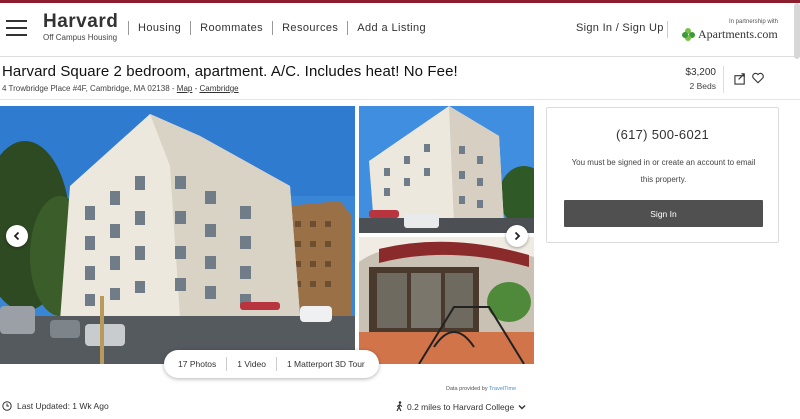 The image size is (800, 419). I want to click on titlebar-divider, so click(723, 79).